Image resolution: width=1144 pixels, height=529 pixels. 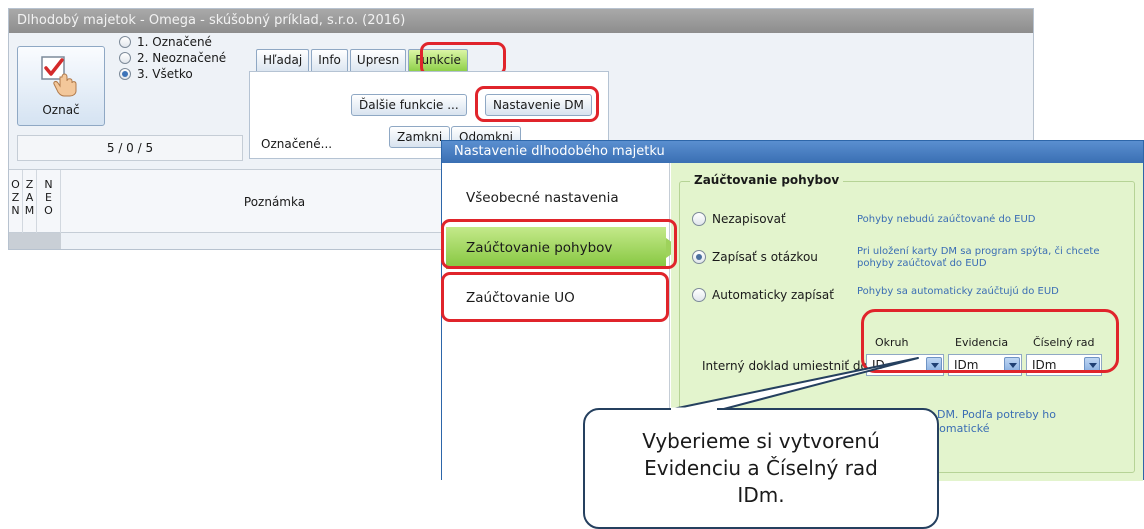 What do you see at coordinates (793, 384) in the screenshot?
I see `callout-pointer` at bounding box center [793, 384].